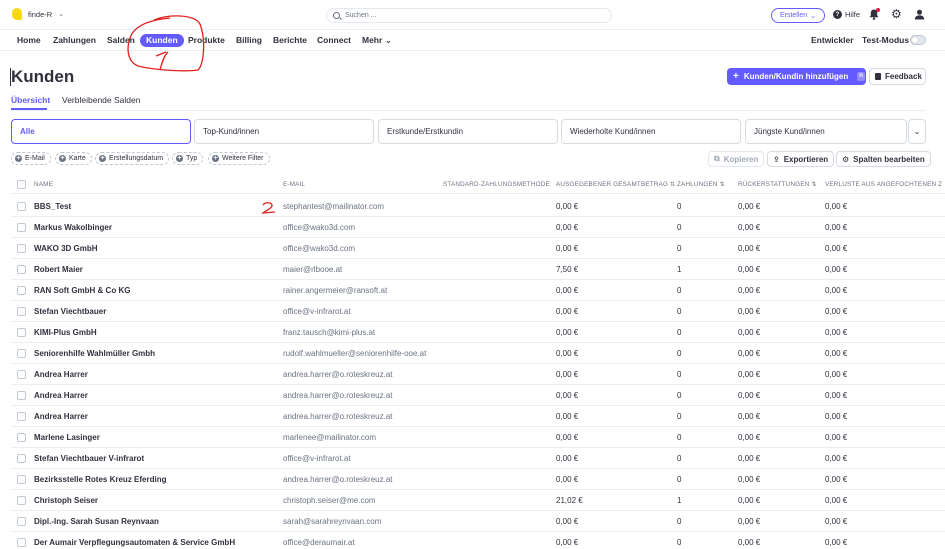 This screenshot has width=945, height=549. I want to click on customer-name: Robert Maier, so click(58, 269).